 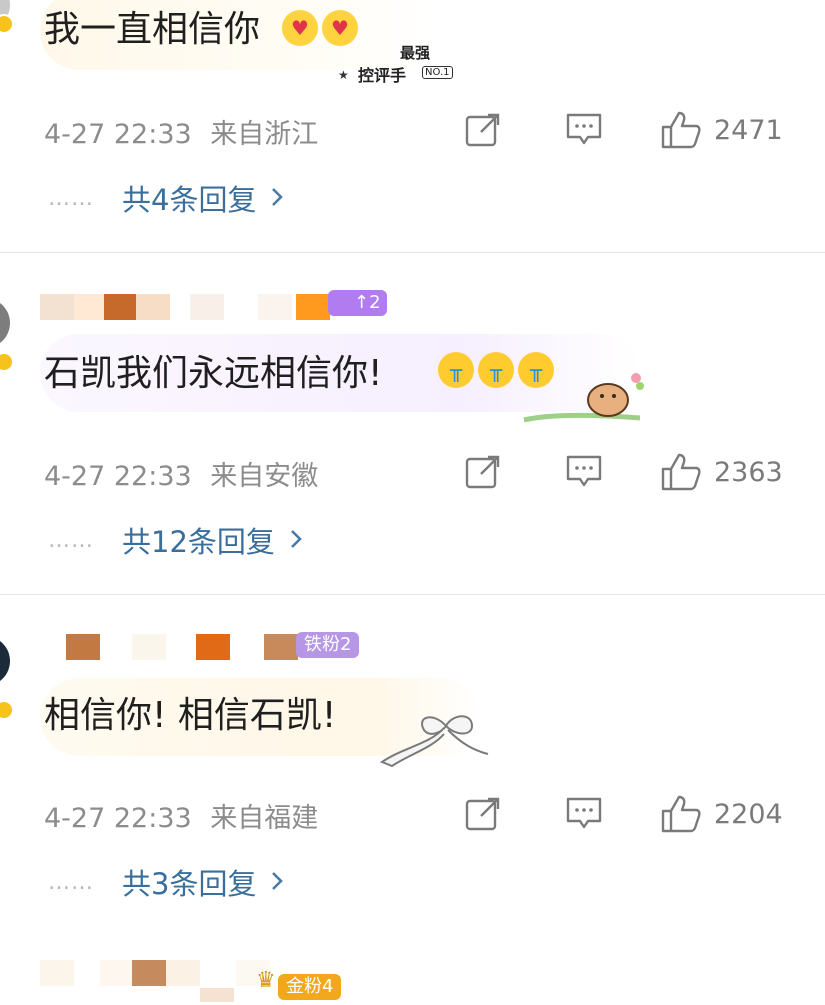 I want to click on view-replies-link: …… 共12条回复, so click(x=175, y=540).